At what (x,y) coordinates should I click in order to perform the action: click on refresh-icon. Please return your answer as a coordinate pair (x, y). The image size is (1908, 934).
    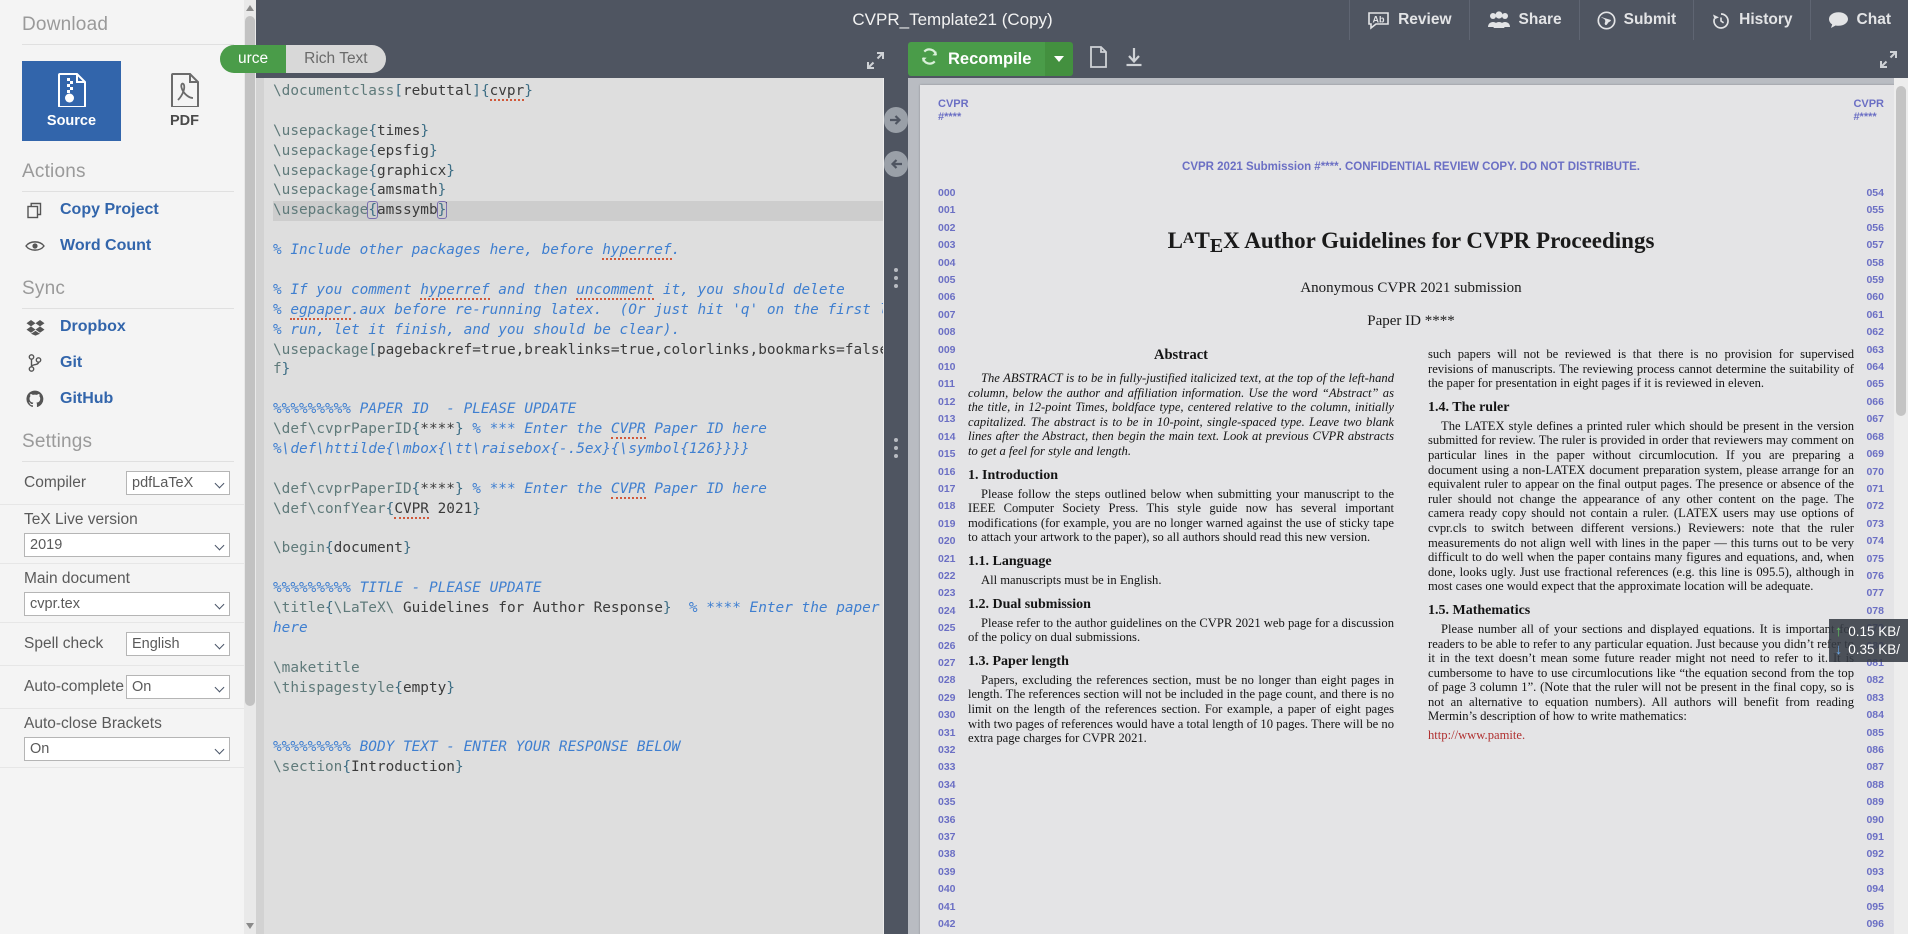
    Looking at the image, I should click on (929, 59).